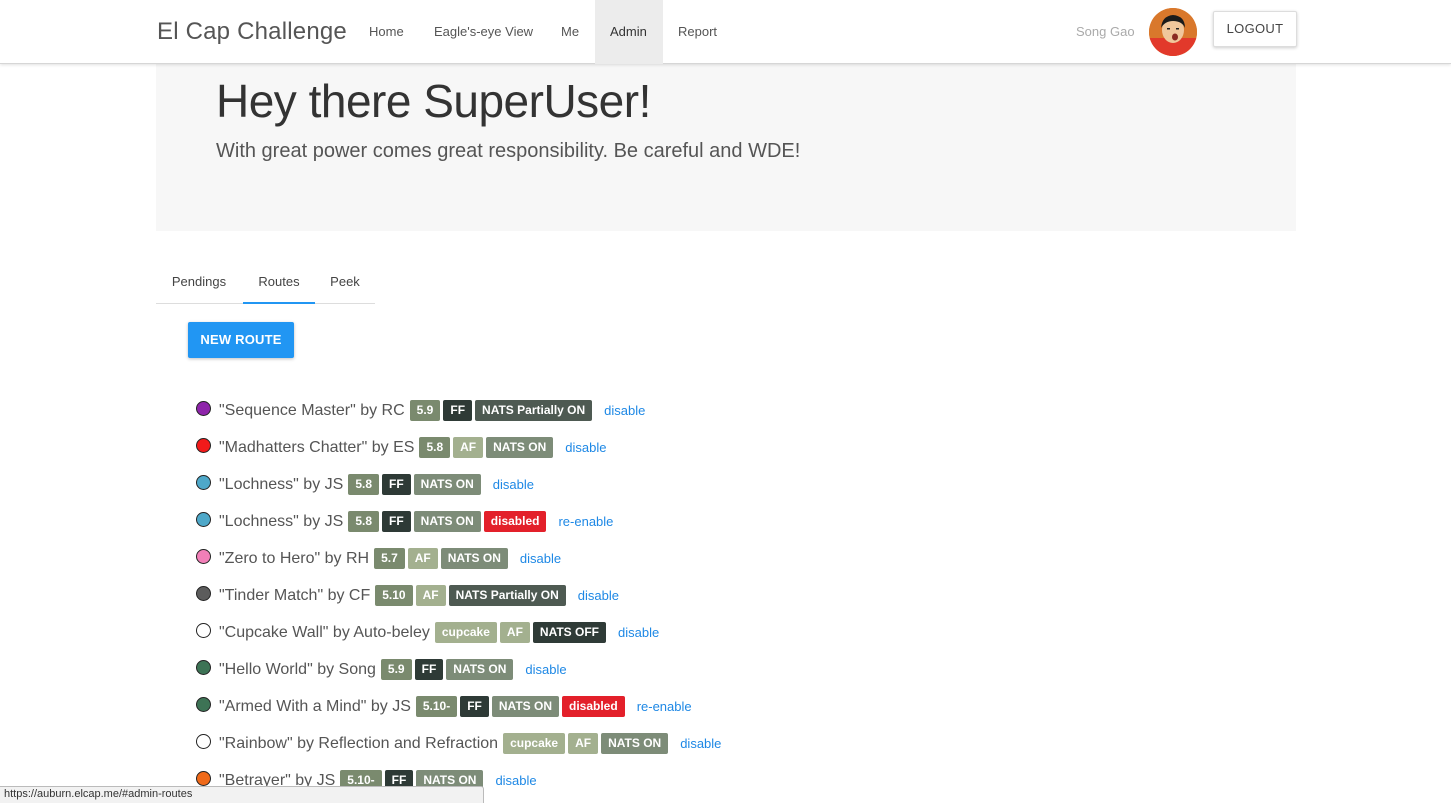 This screenshot has height=803, width=1451. I want to click on admin-tabs: Pendings Routes Peek, so click(265, 283).